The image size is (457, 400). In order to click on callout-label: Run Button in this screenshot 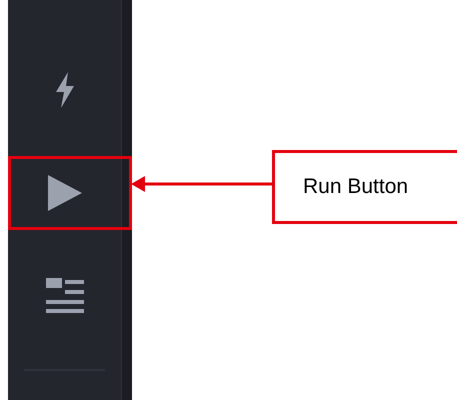, I will do `click(364, 187)`.